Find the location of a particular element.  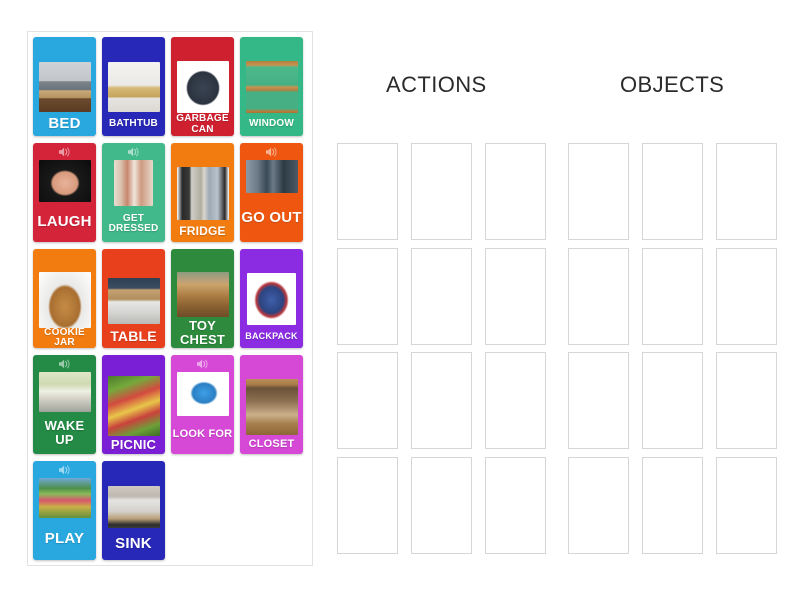

dropzone-actions-r4c1 is located at coordinates (367, 505).